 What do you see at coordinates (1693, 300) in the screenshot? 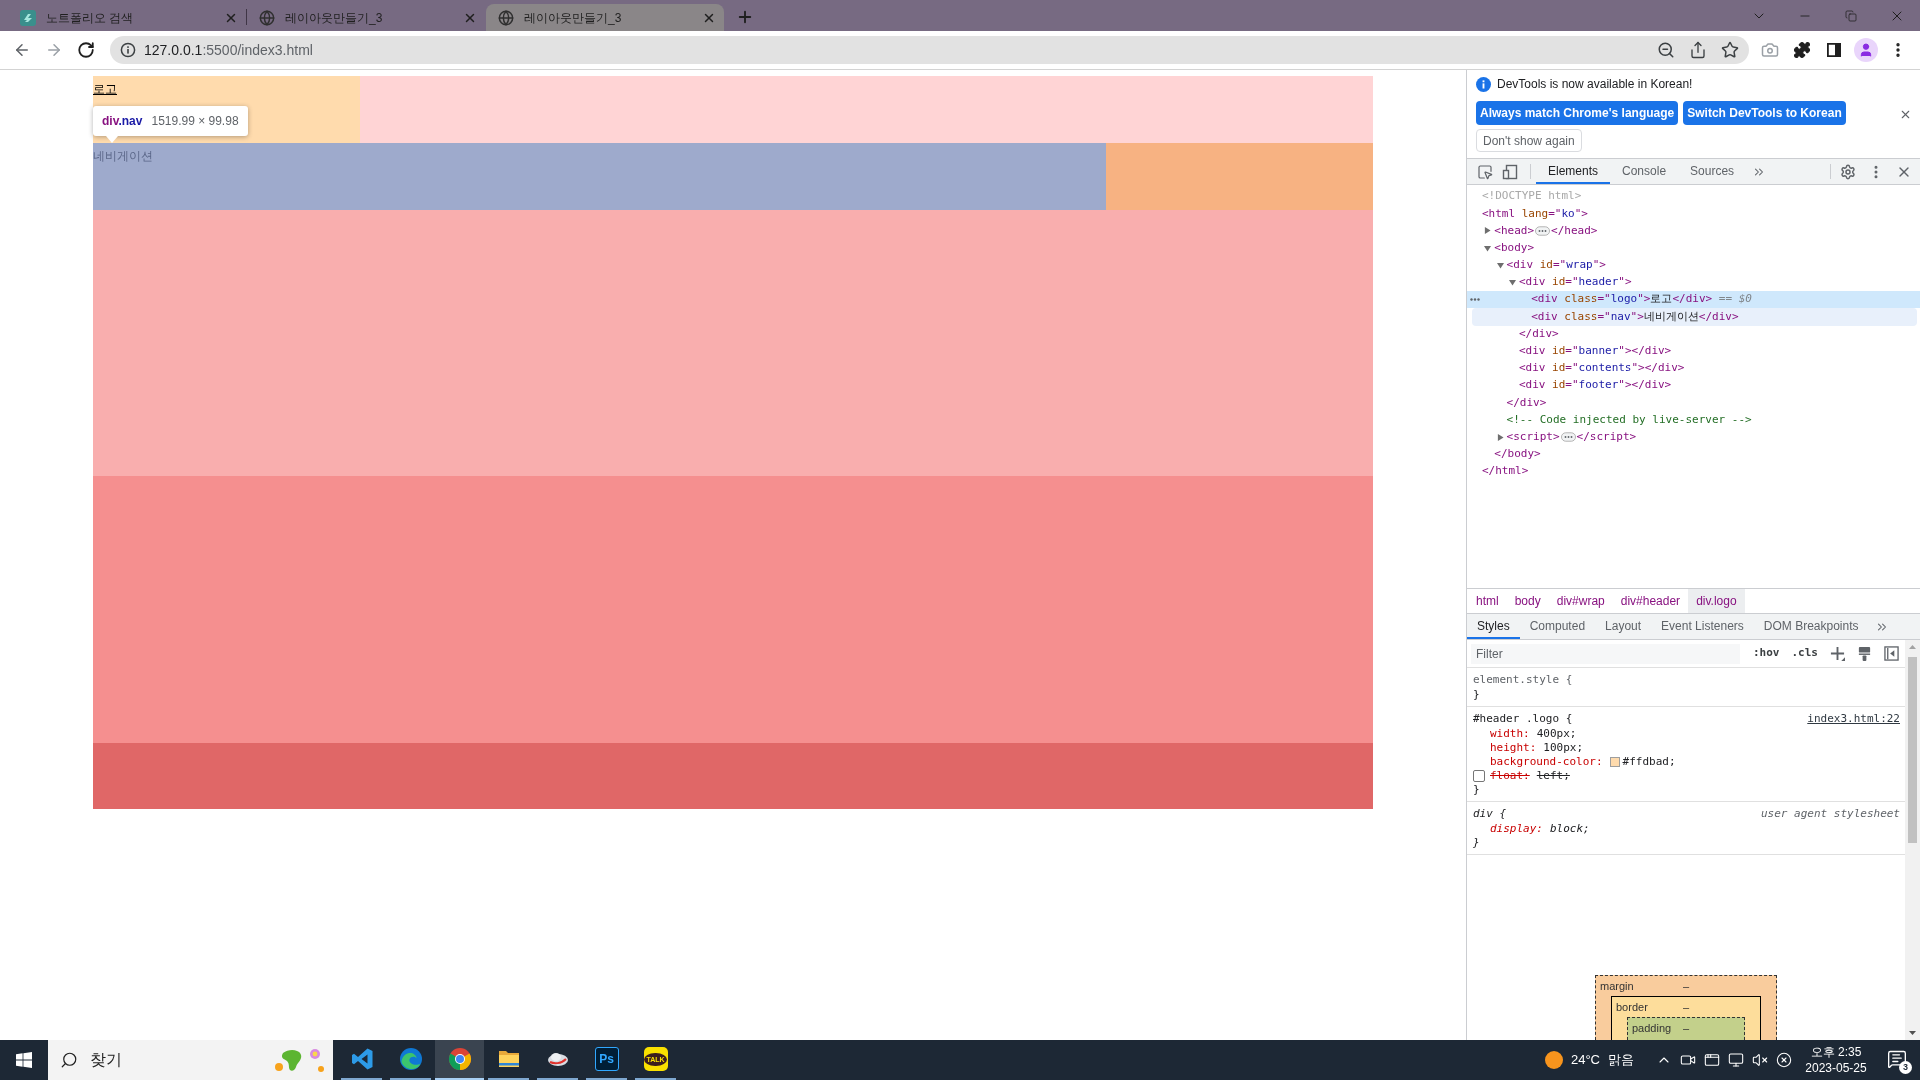
I see `dom-node: <div class="logo">로고</div> == $0` at bounding box center [1693, 300].